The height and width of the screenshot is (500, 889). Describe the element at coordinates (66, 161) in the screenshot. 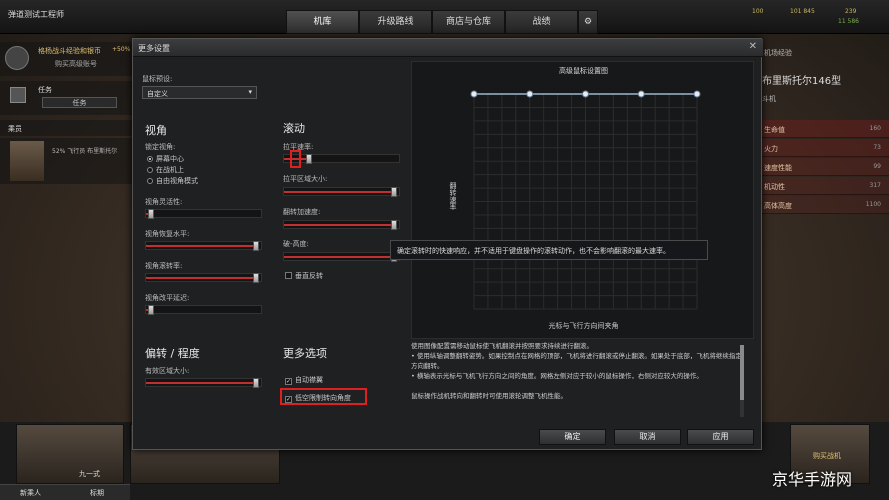

I see `crew-row: 52% 飞行员 布里斯托尔` at that location.